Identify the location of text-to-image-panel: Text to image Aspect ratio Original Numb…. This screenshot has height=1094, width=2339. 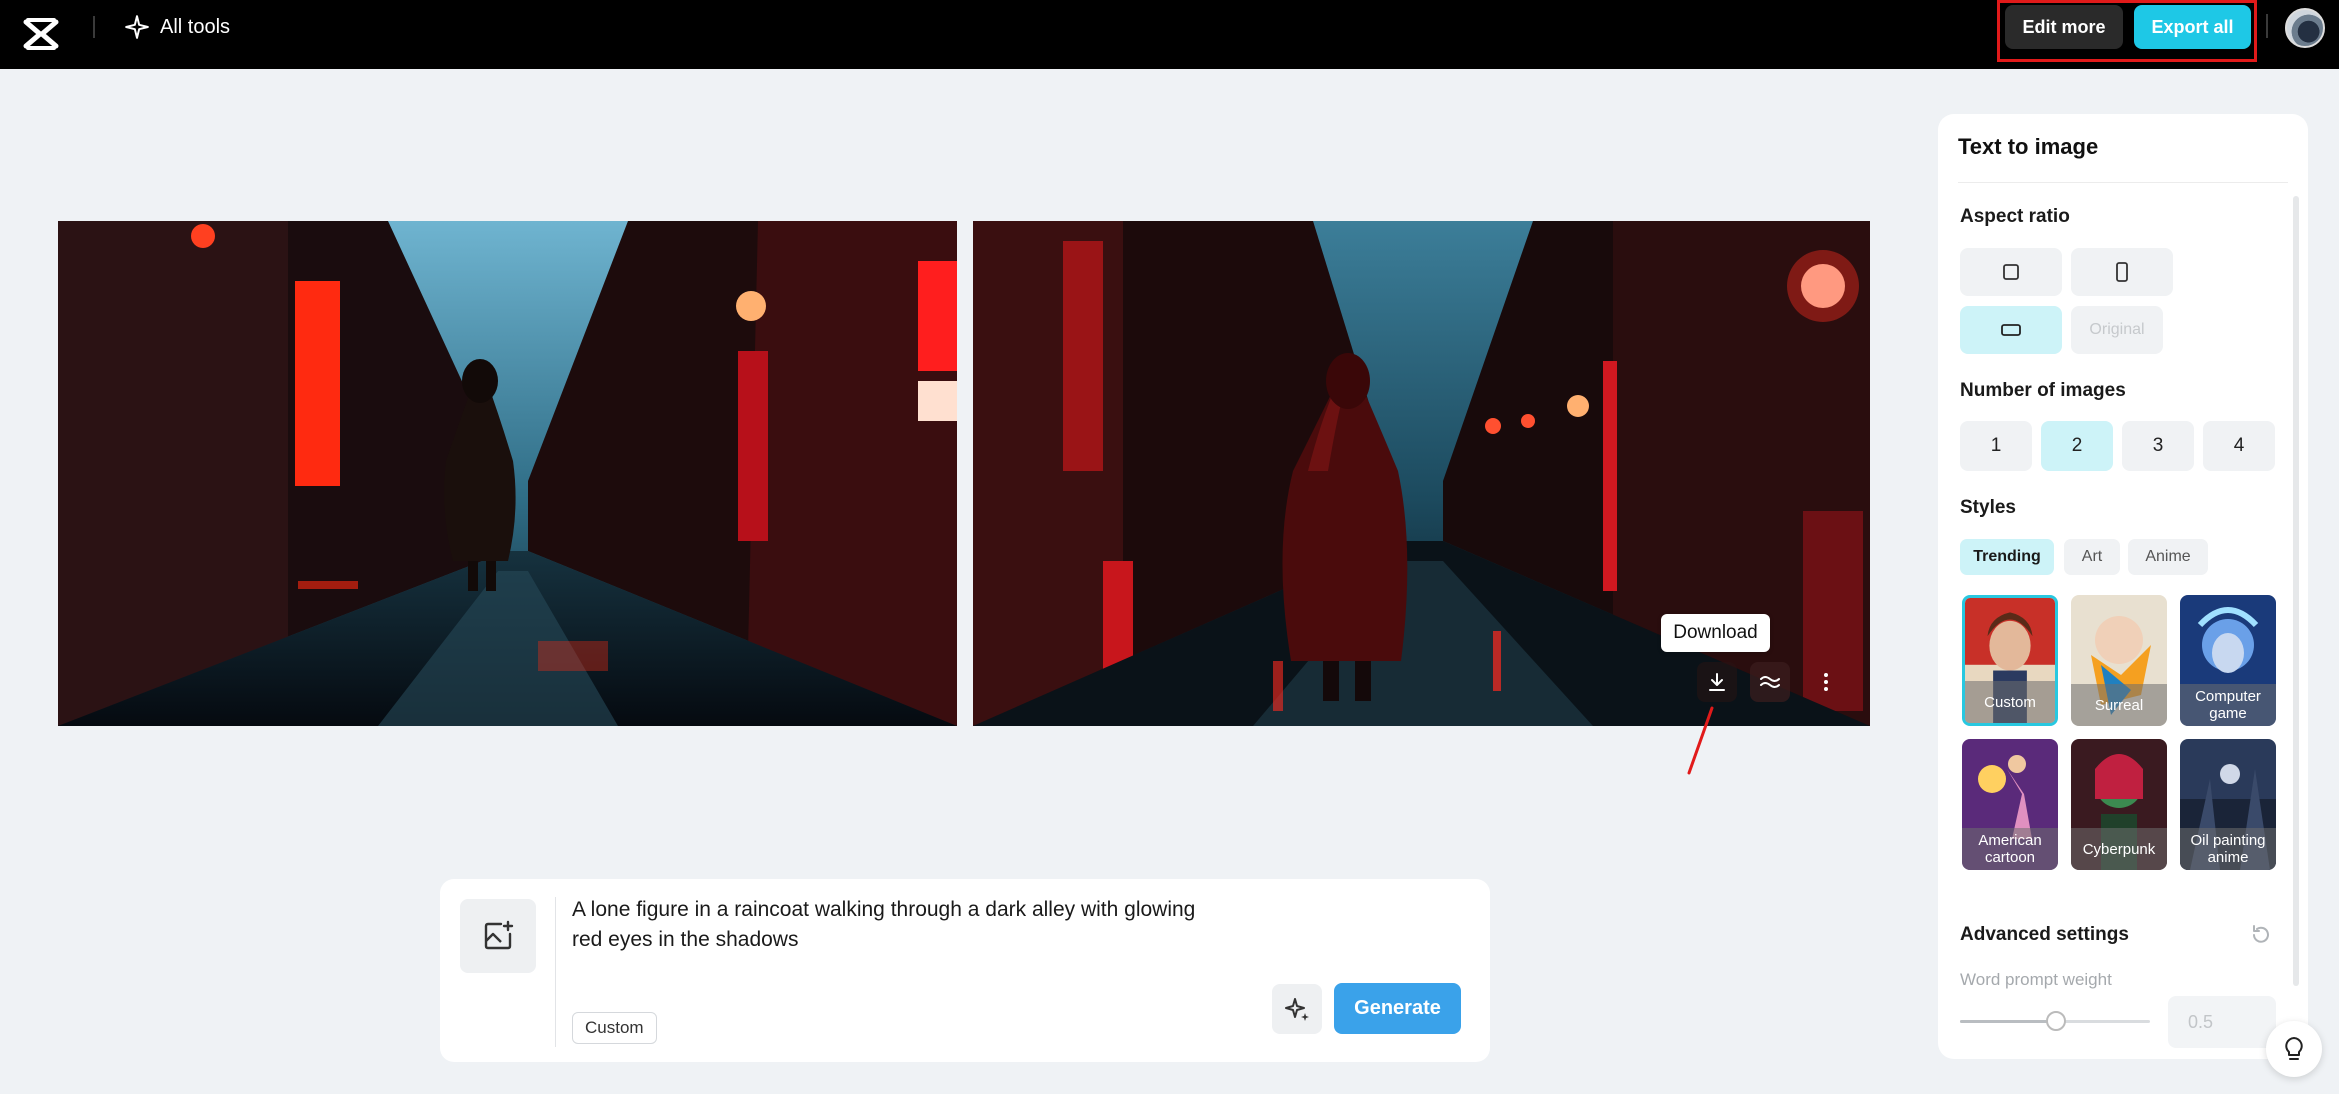
(2123, 586).